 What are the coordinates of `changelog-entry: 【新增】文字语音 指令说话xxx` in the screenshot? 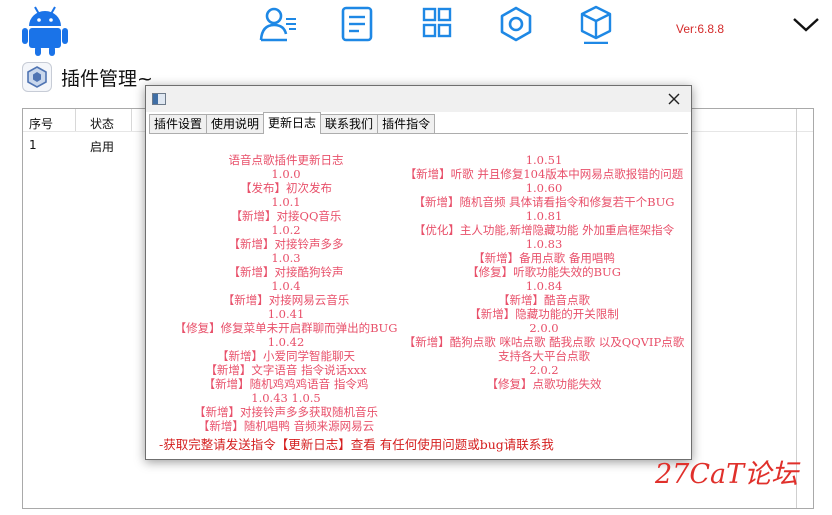 It's located at (286, 370).